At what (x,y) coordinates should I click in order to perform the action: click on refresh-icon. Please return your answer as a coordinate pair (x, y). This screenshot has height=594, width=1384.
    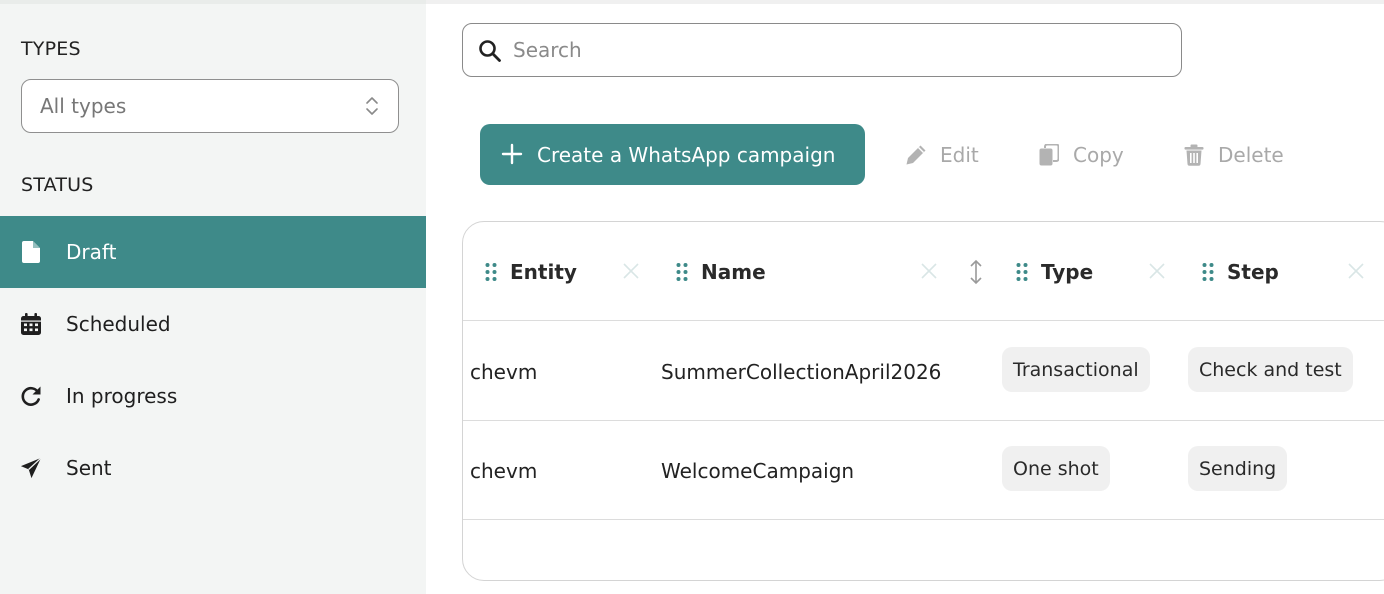
    Looking at the image, I should click on (31, 396).